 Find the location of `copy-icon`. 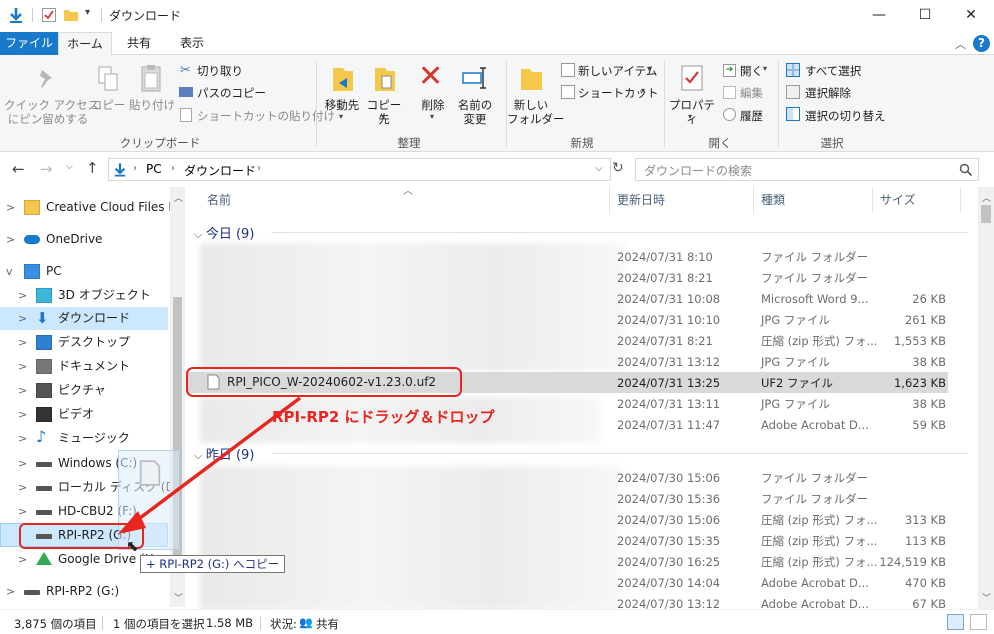

copy-icon is located at coordinates (108, 78).